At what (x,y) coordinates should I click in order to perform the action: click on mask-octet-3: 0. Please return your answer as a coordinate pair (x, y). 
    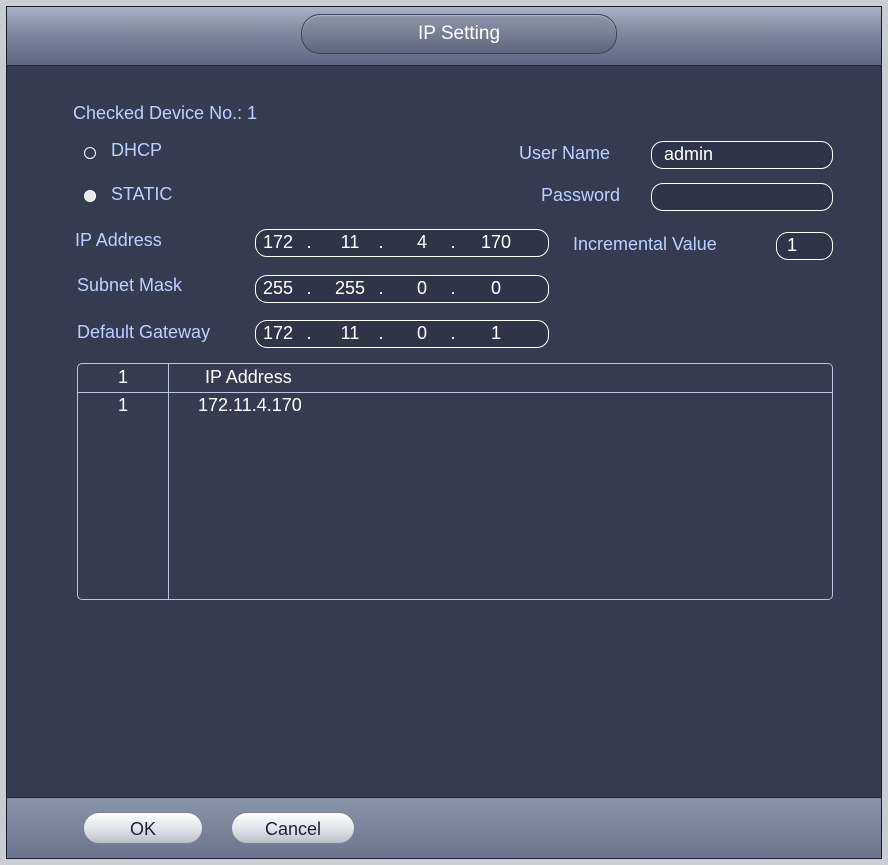
    Looking at the image, I should click on (422, 288).